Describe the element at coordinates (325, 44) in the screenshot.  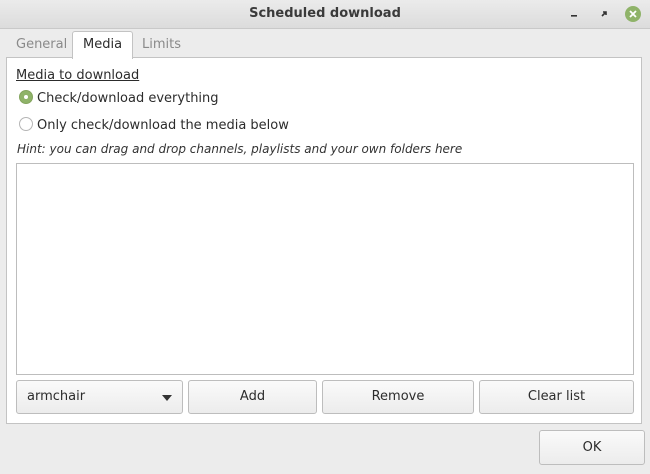
I see `tab-bar: General Media Limits` at that location.